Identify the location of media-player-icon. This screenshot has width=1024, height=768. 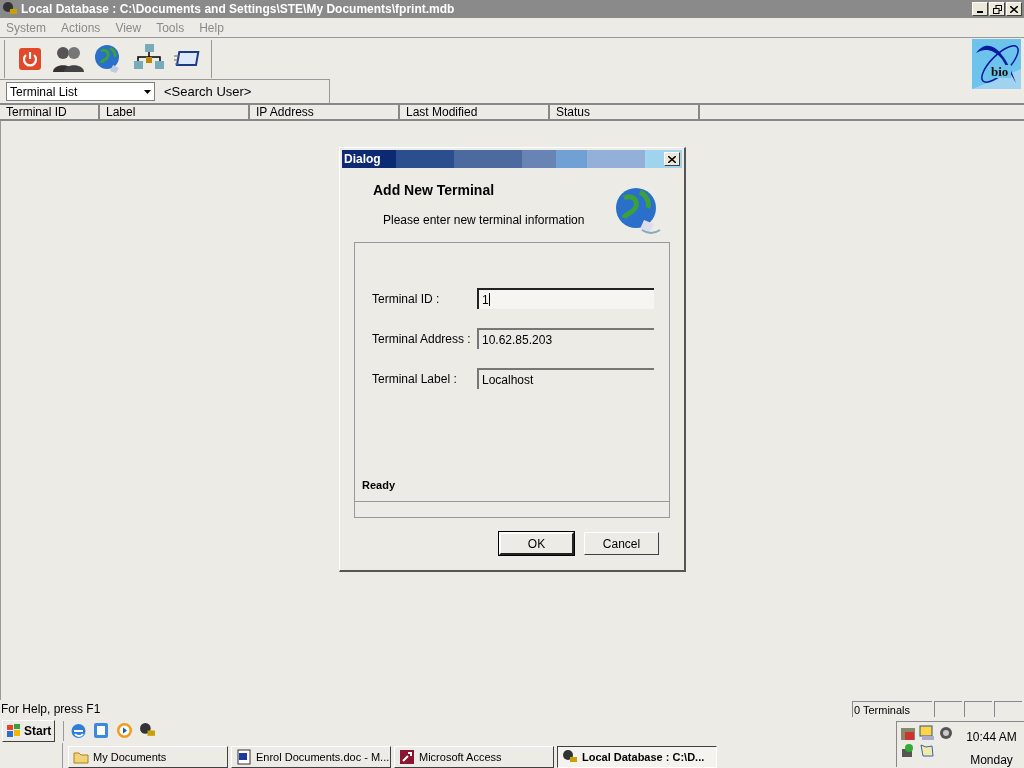
(125, 730).